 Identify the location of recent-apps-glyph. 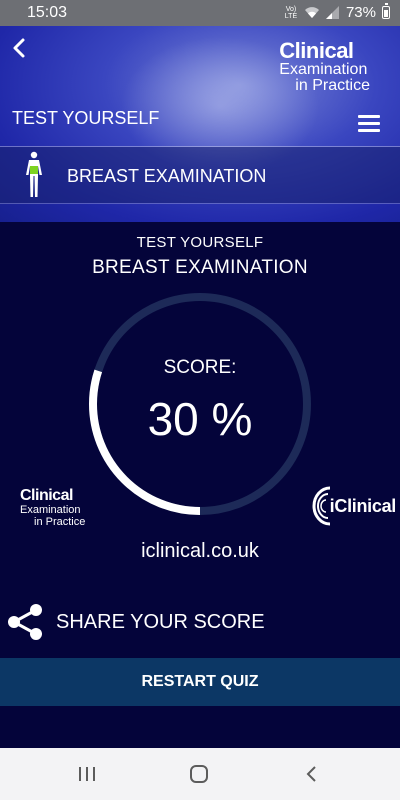
(87, 774).